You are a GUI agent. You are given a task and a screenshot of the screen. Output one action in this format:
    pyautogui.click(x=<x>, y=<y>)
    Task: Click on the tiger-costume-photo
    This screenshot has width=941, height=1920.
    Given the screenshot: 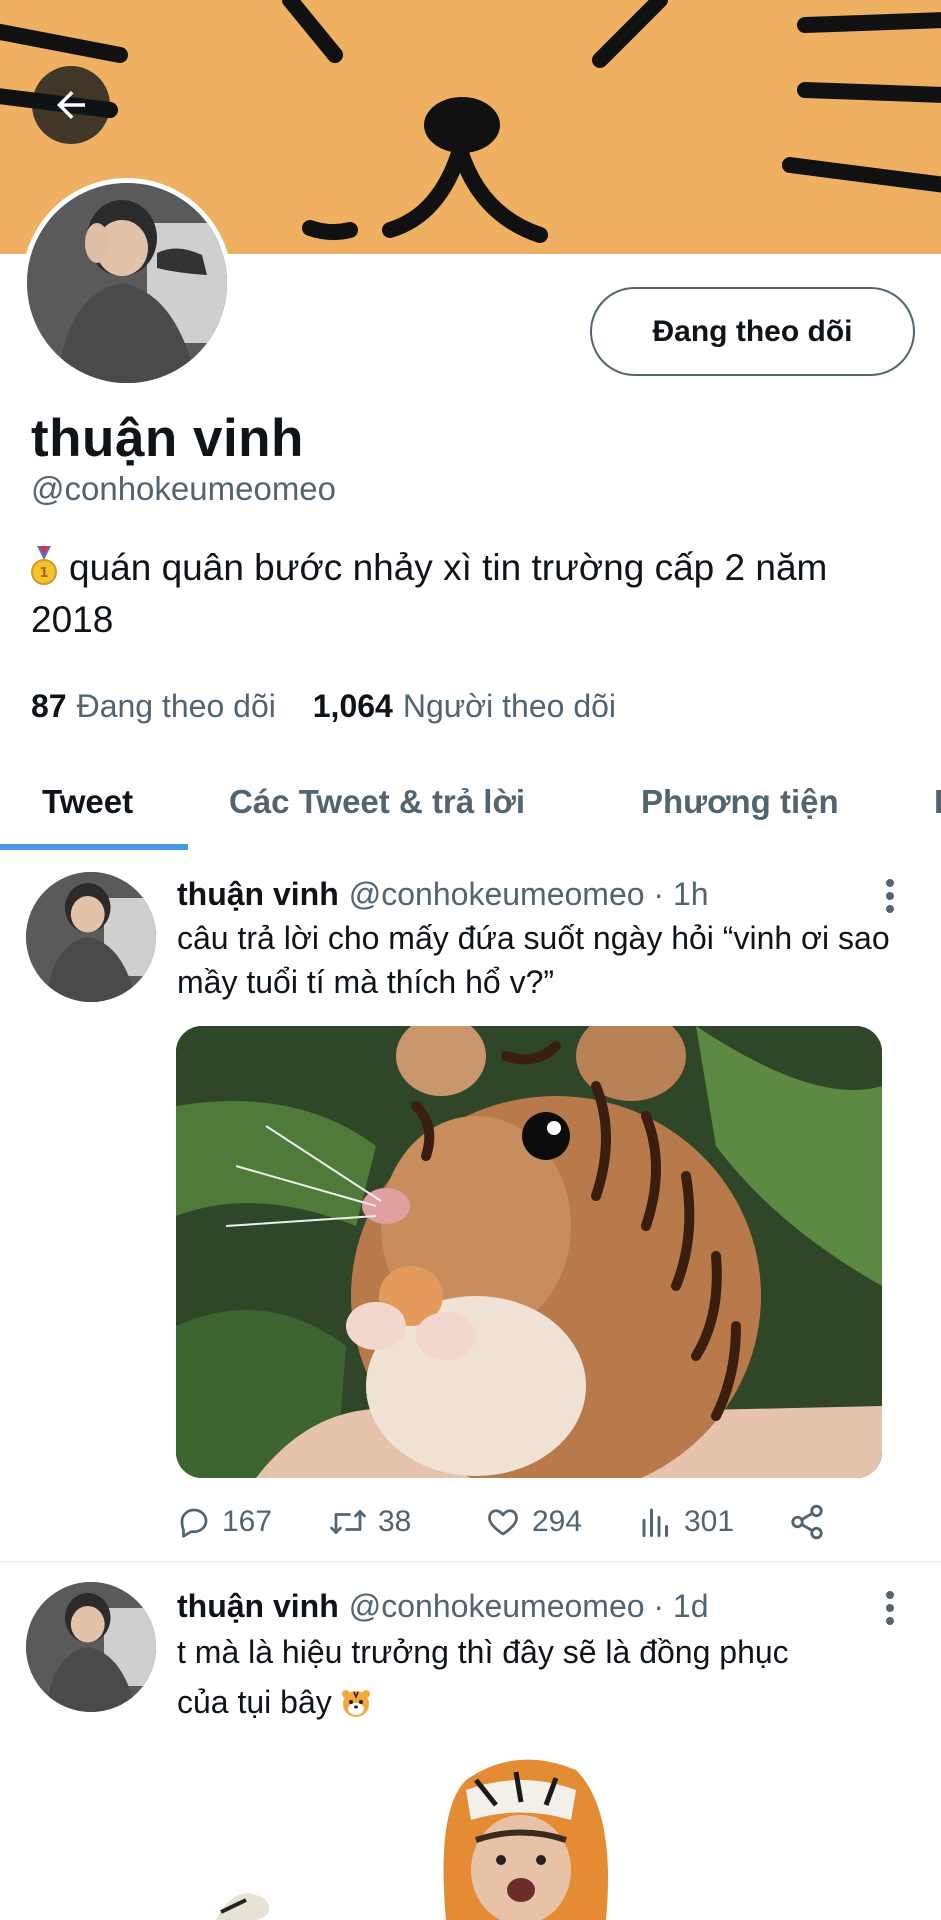 What is the action you would take?
    pyautogui.click(x=529, y=1835)
    